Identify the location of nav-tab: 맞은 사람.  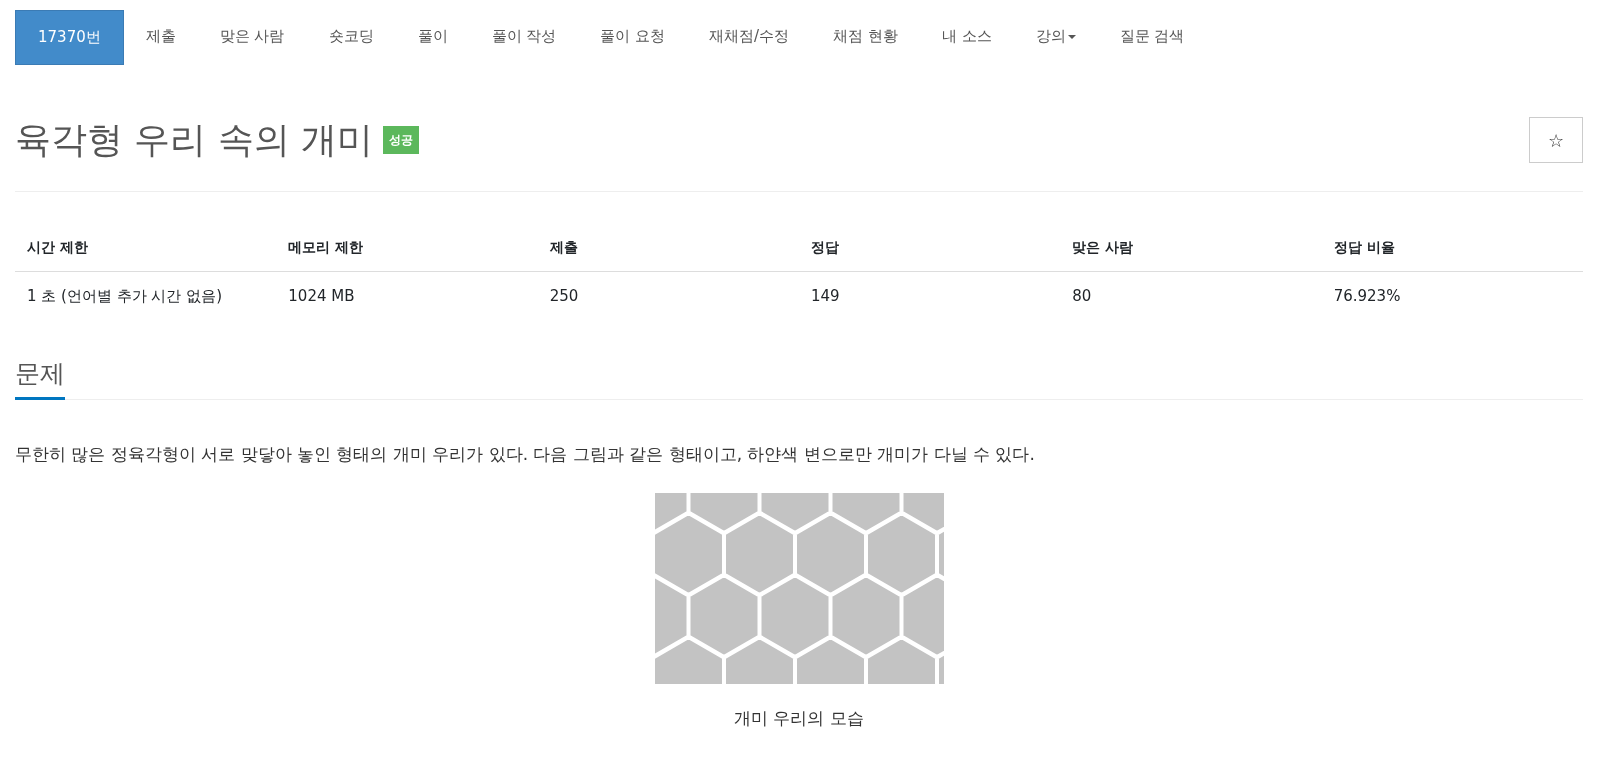
(252, 36).